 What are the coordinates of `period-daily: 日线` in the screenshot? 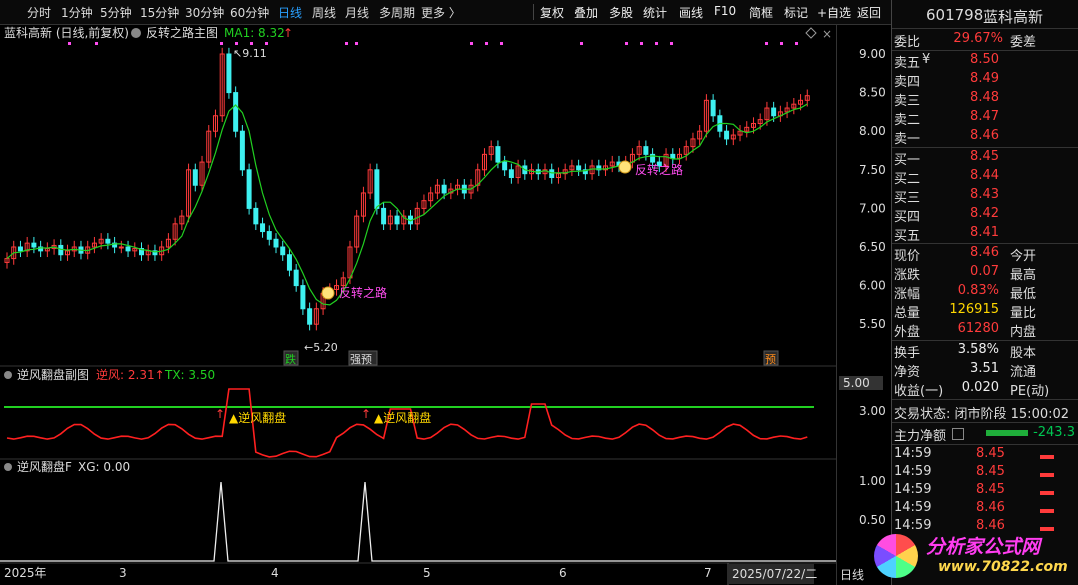 It's located at (290, 12).